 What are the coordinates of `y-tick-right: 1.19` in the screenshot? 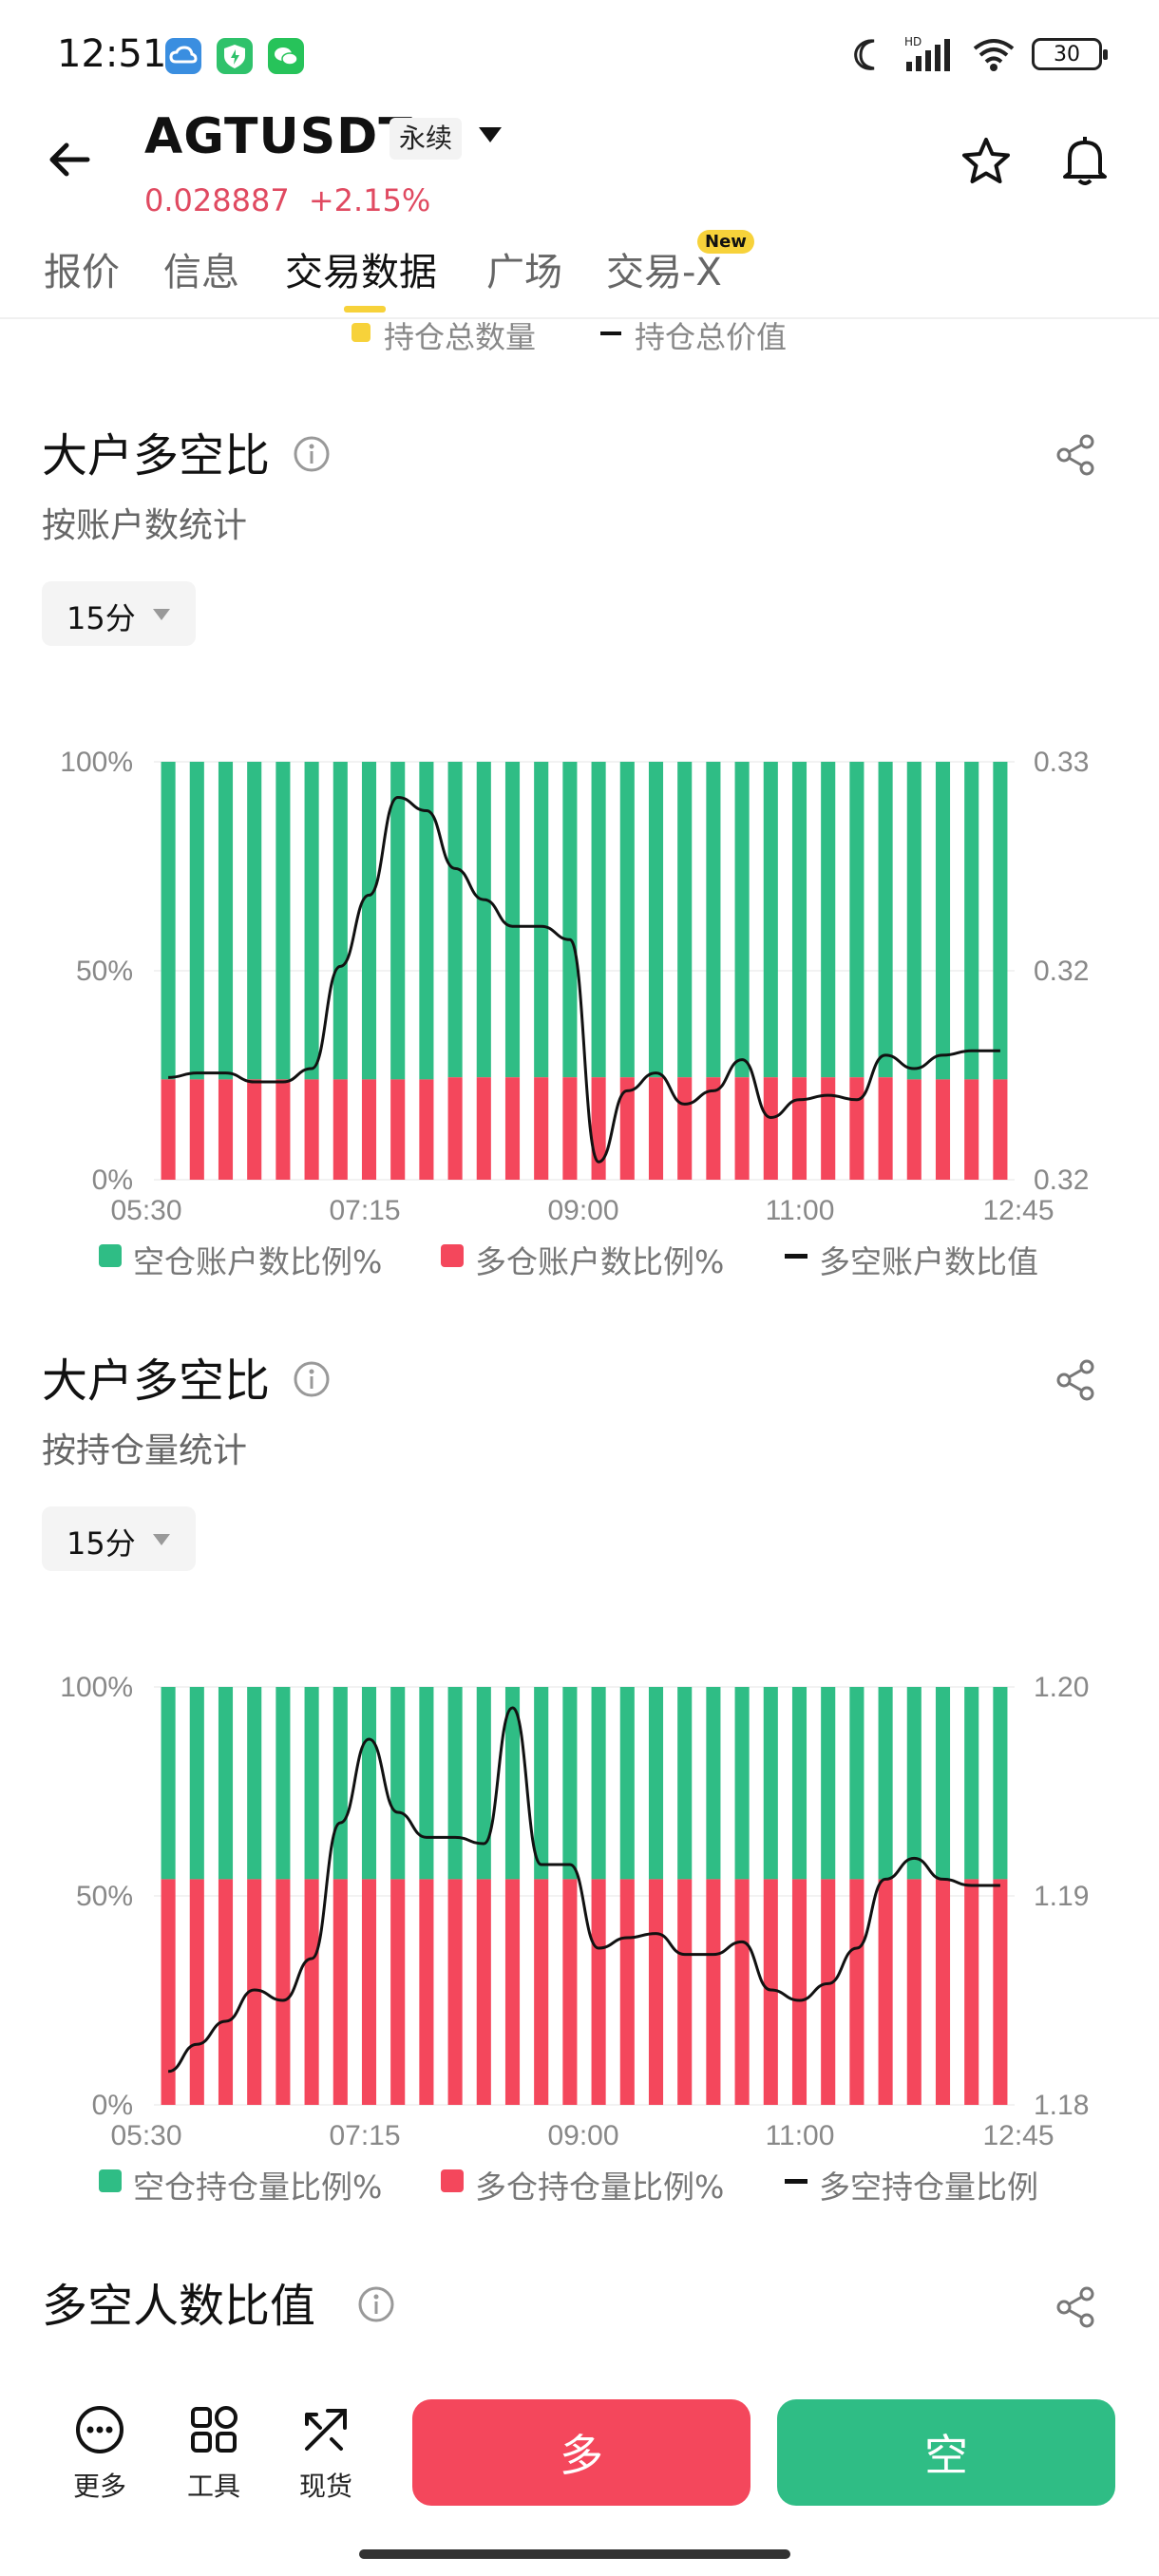 It's located at (1061, 1896).